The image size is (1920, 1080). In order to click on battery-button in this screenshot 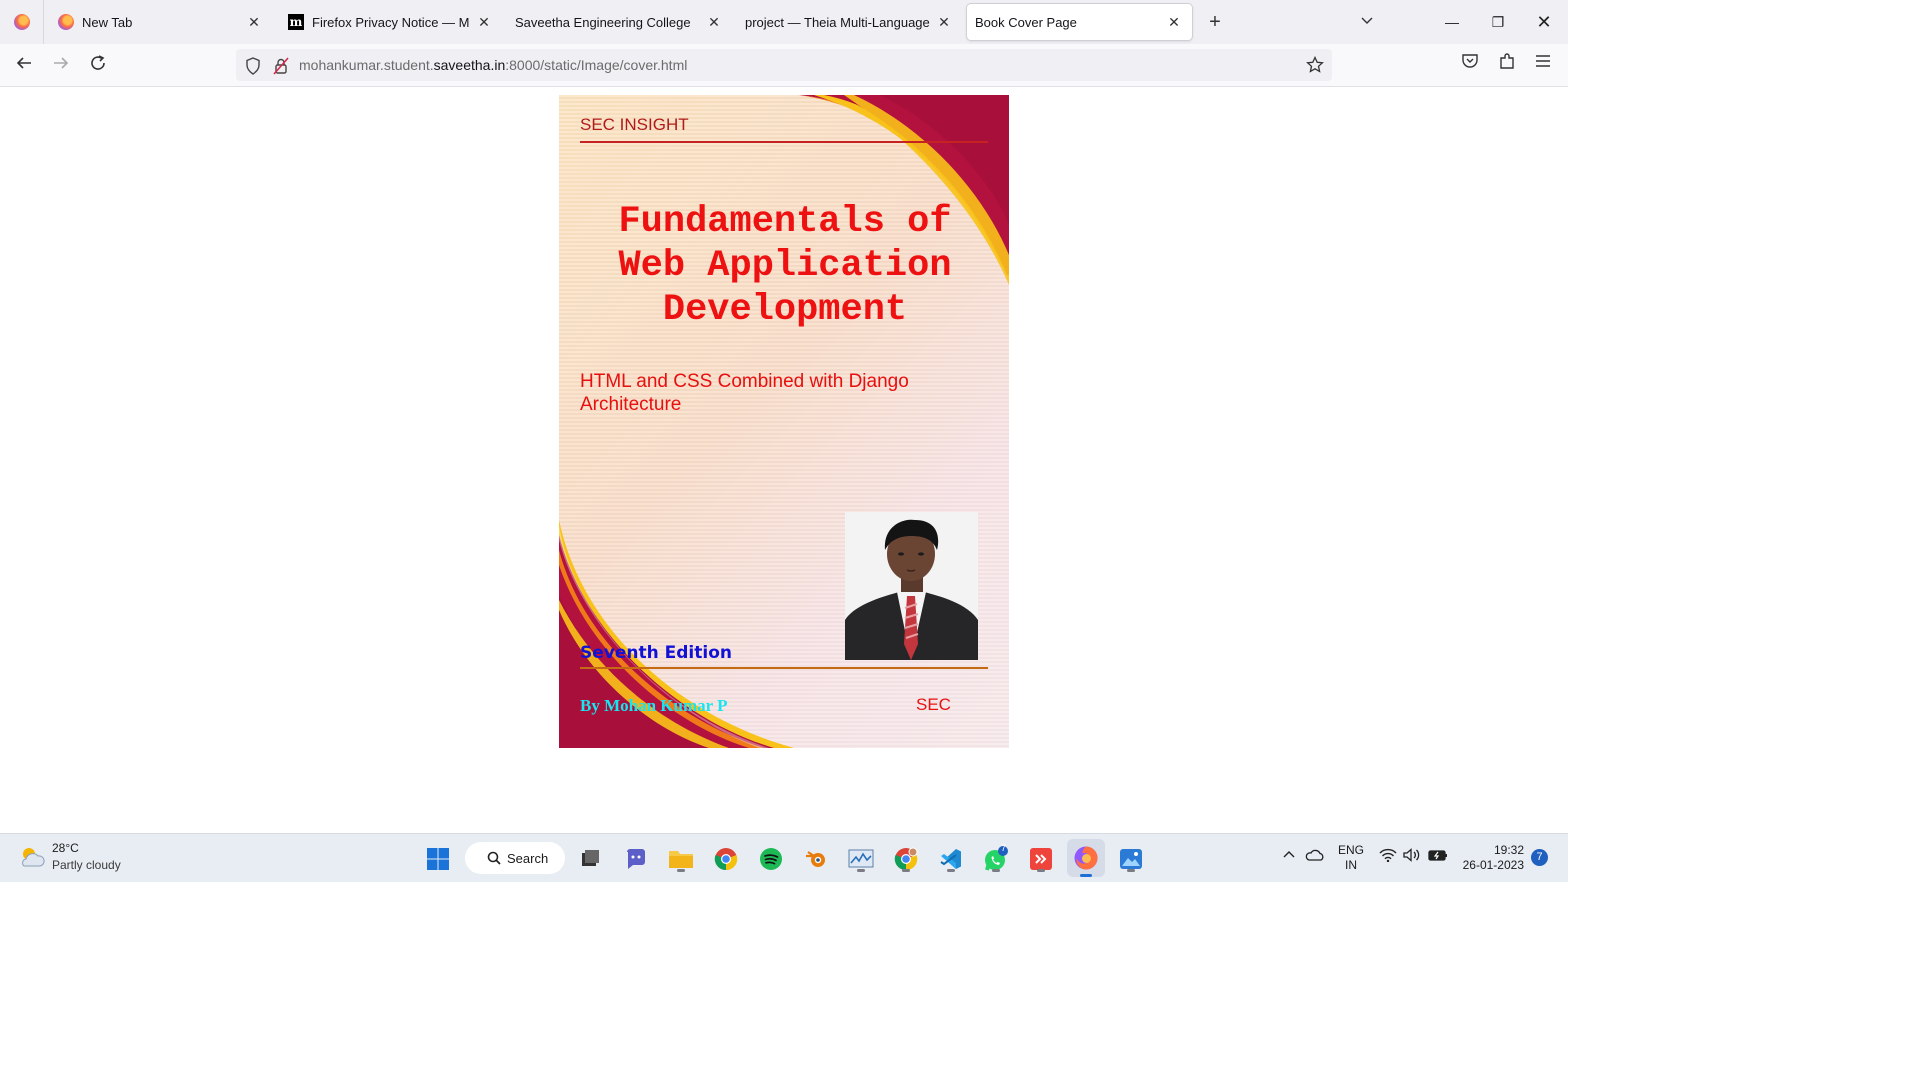, I will do `click(1438, 856)`.